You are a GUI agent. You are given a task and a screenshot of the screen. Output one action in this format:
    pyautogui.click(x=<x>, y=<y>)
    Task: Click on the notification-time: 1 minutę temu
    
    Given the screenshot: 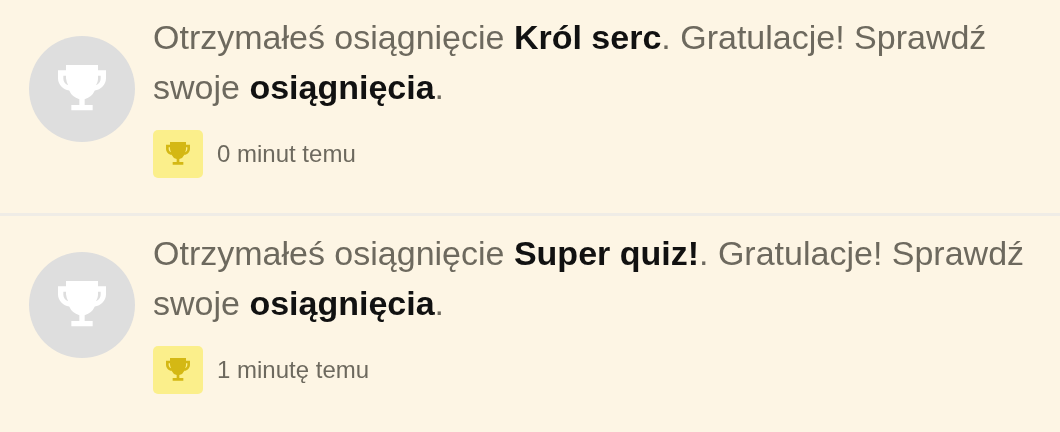 What is the action you would take?
    pyautogui.click(x=293, y=370)
    